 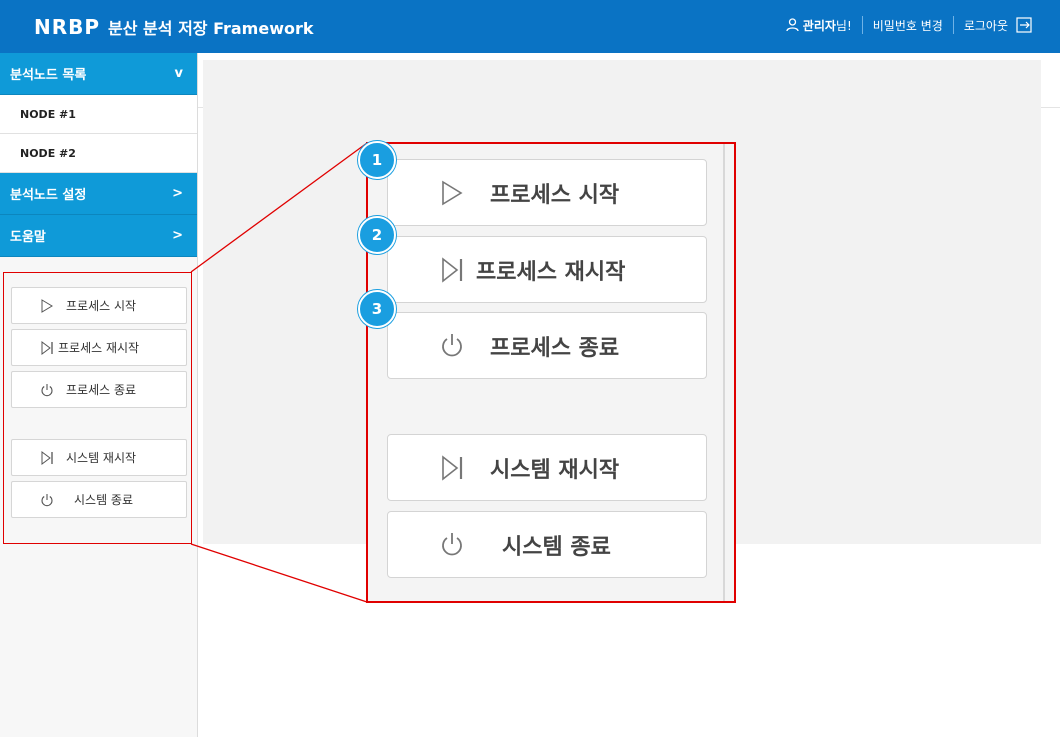 What do you see at coordinates (819, 25) in the screenshot?
I see `user-name: 관리자` at bounding box center [819, 25].